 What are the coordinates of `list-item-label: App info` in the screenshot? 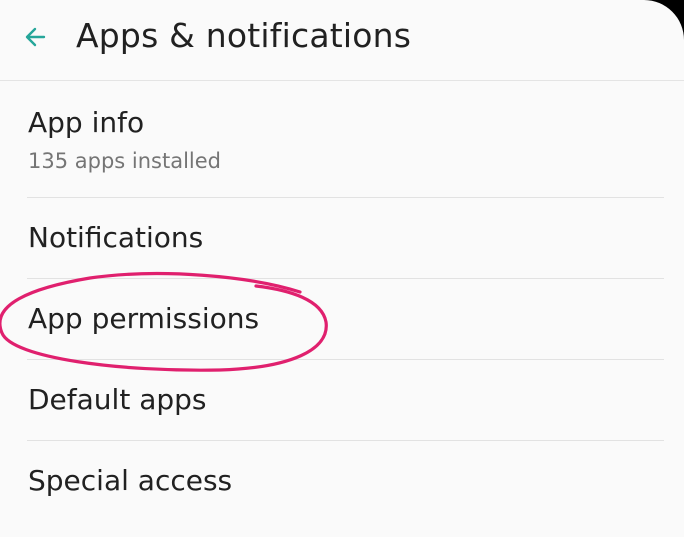 It's located at (86, 122).